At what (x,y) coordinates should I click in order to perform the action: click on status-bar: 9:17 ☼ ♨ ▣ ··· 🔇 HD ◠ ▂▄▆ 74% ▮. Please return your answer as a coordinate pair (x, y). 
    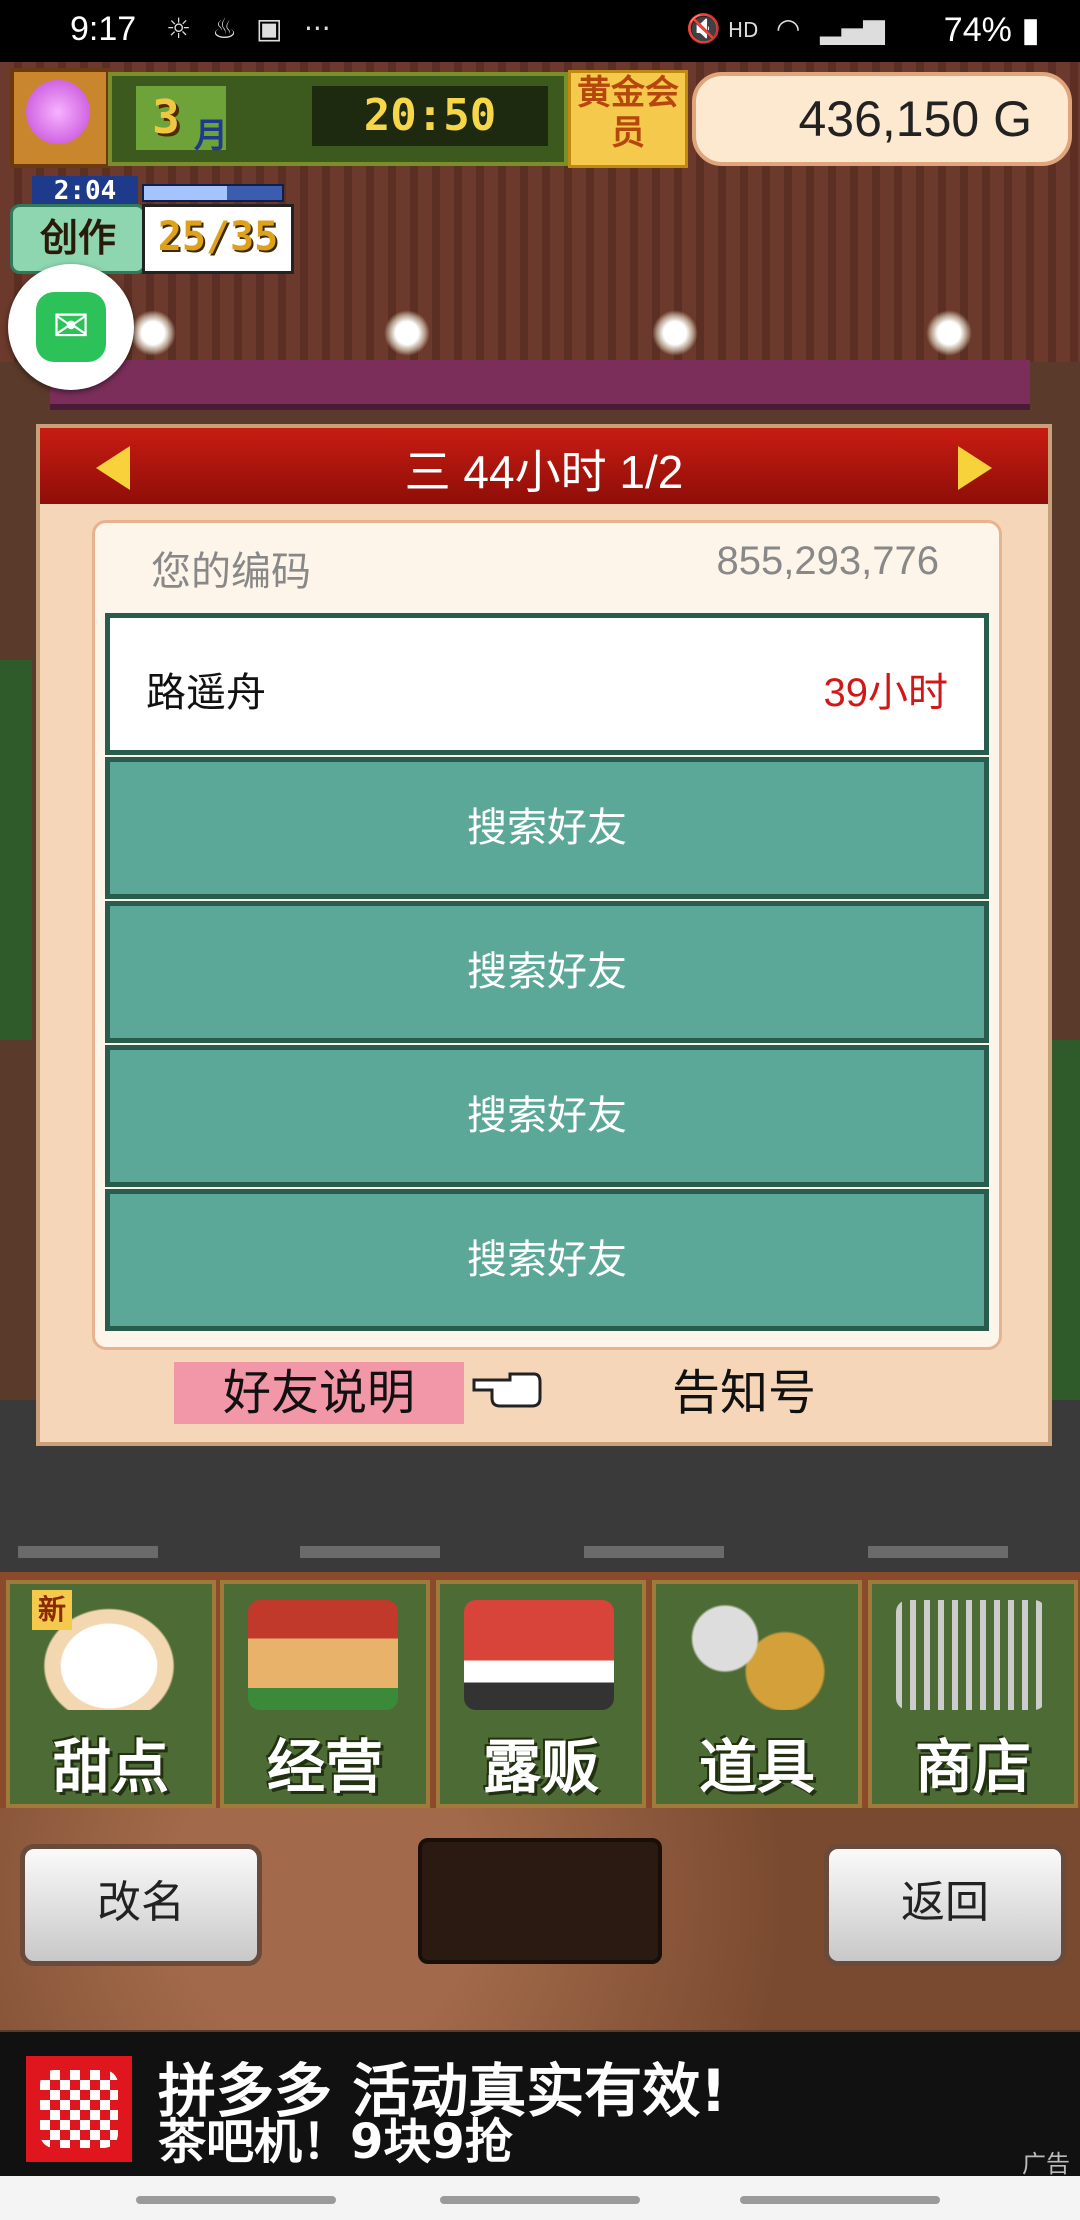
    Looking at the image, I should click on (540, 31).